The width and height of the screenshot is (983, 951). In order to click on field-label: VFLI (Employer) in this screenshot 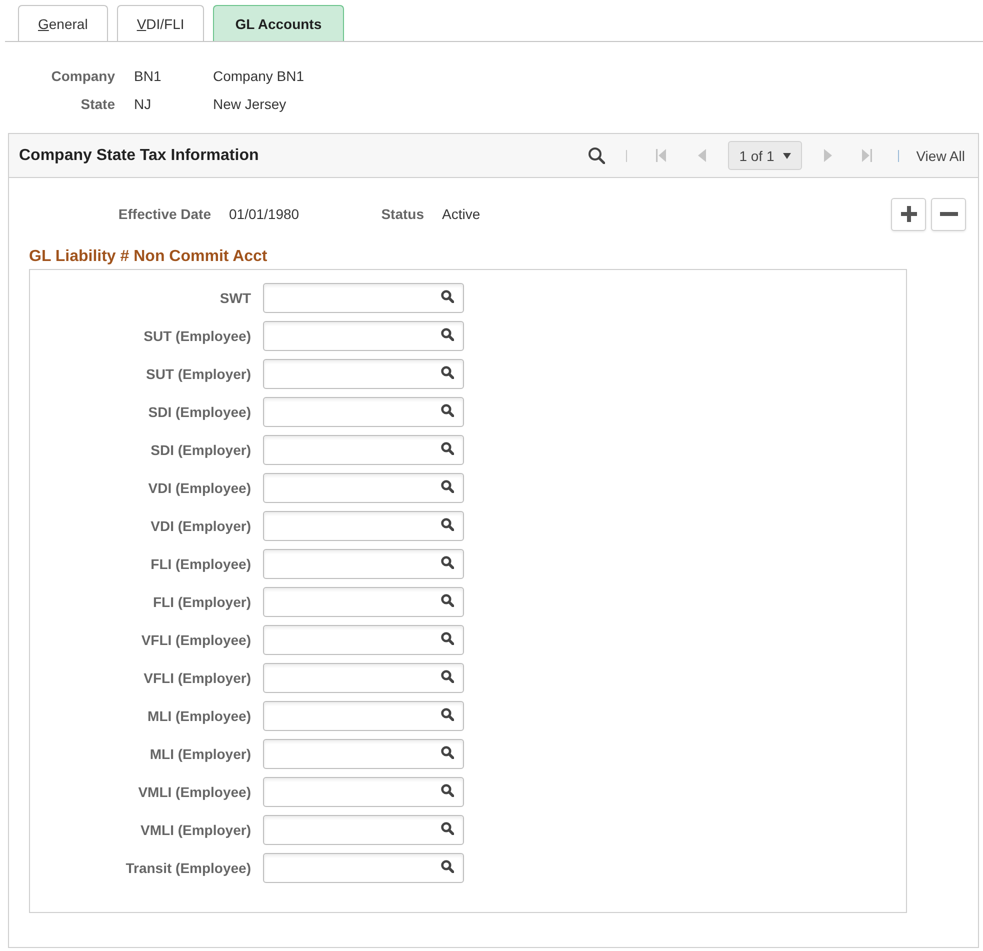, I will do `click(196, 678)`.